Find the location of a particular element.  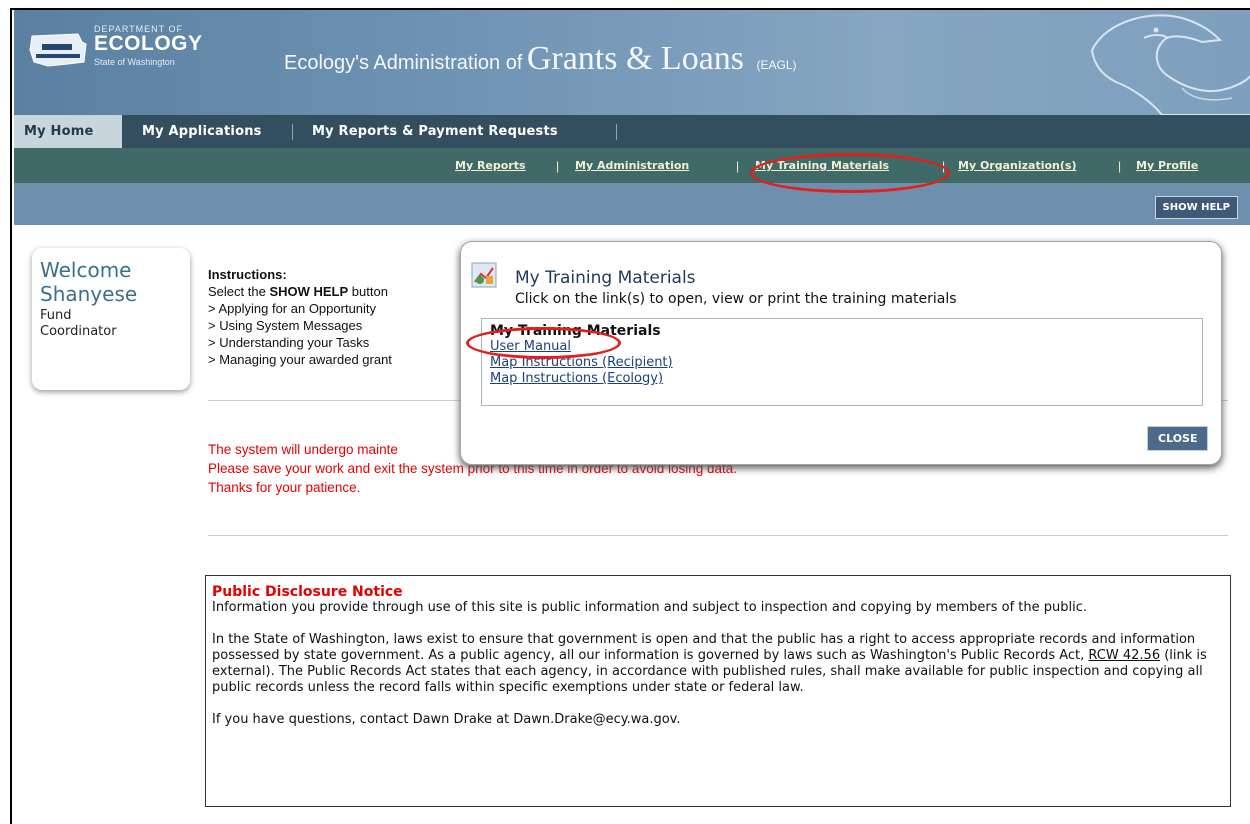

welcome-card: Welcome Shanyese Fund Coordinator is located at coordinates (111, 319).